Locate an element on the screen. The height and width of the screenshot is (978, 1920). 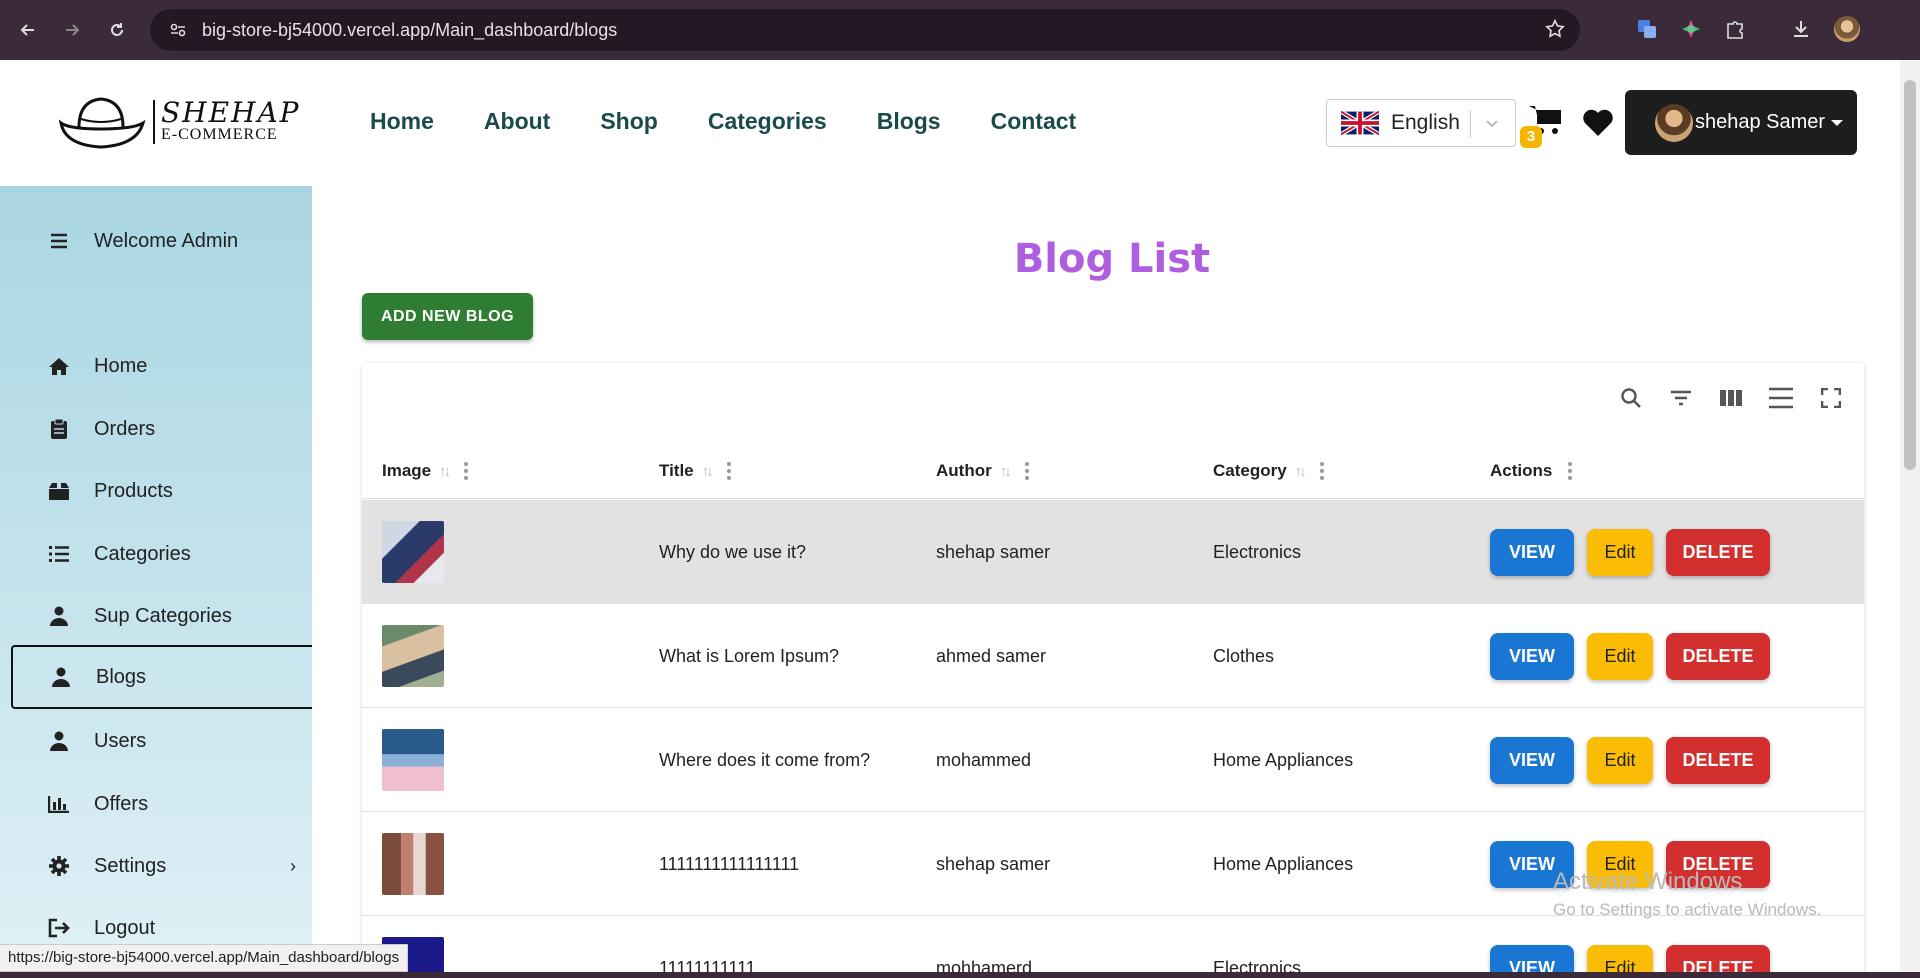
blog-title: Why do we use it? is located at coordinates (733, 551).